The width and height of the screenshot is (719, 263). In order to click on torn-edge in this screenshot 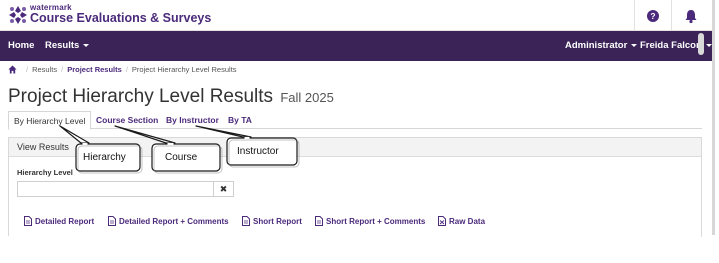, I will do `click(359, 248)`.